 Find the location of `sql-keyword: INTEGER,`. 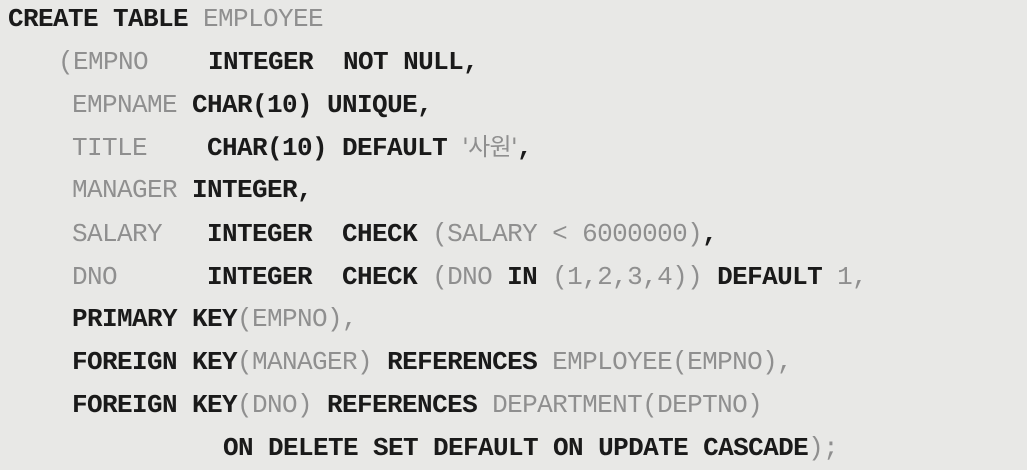

sql-keyword: INTEGER, is located at coordinates (252, 190).